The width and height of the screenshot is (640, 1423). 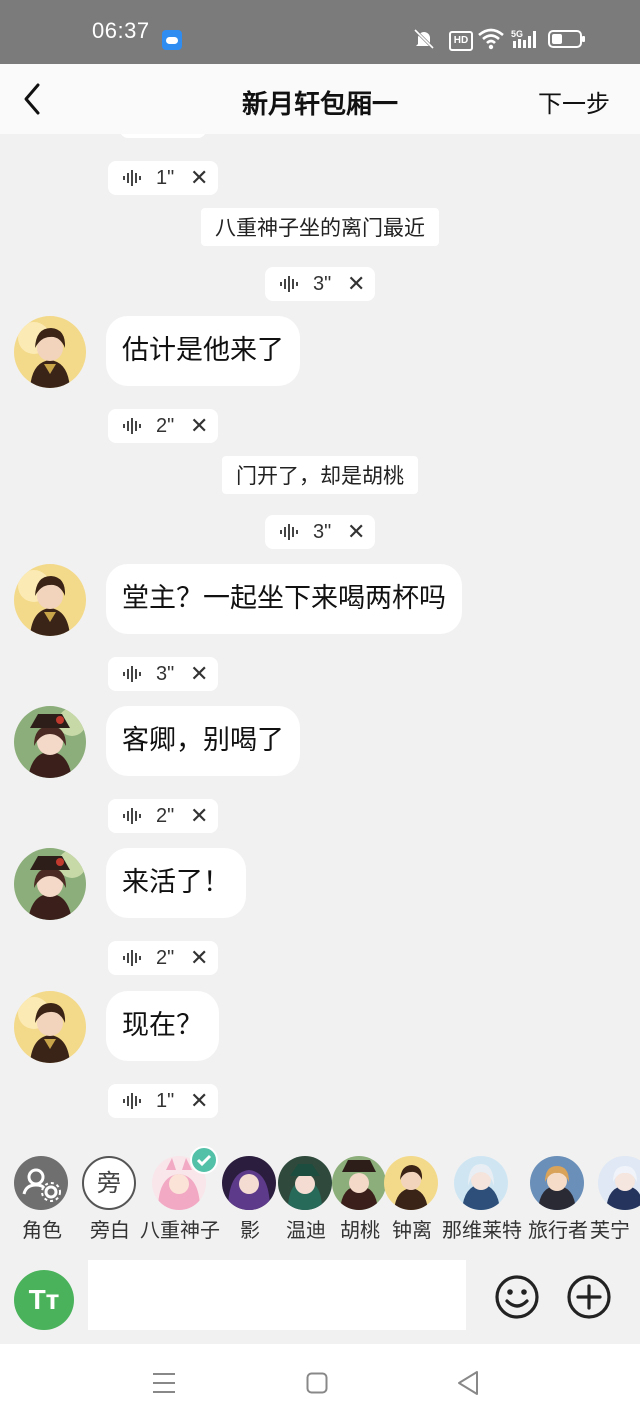 What do you see at coordinates (589, 1297) in the screenshot?
I see `add-icon` at bounding box center [589, 1297].